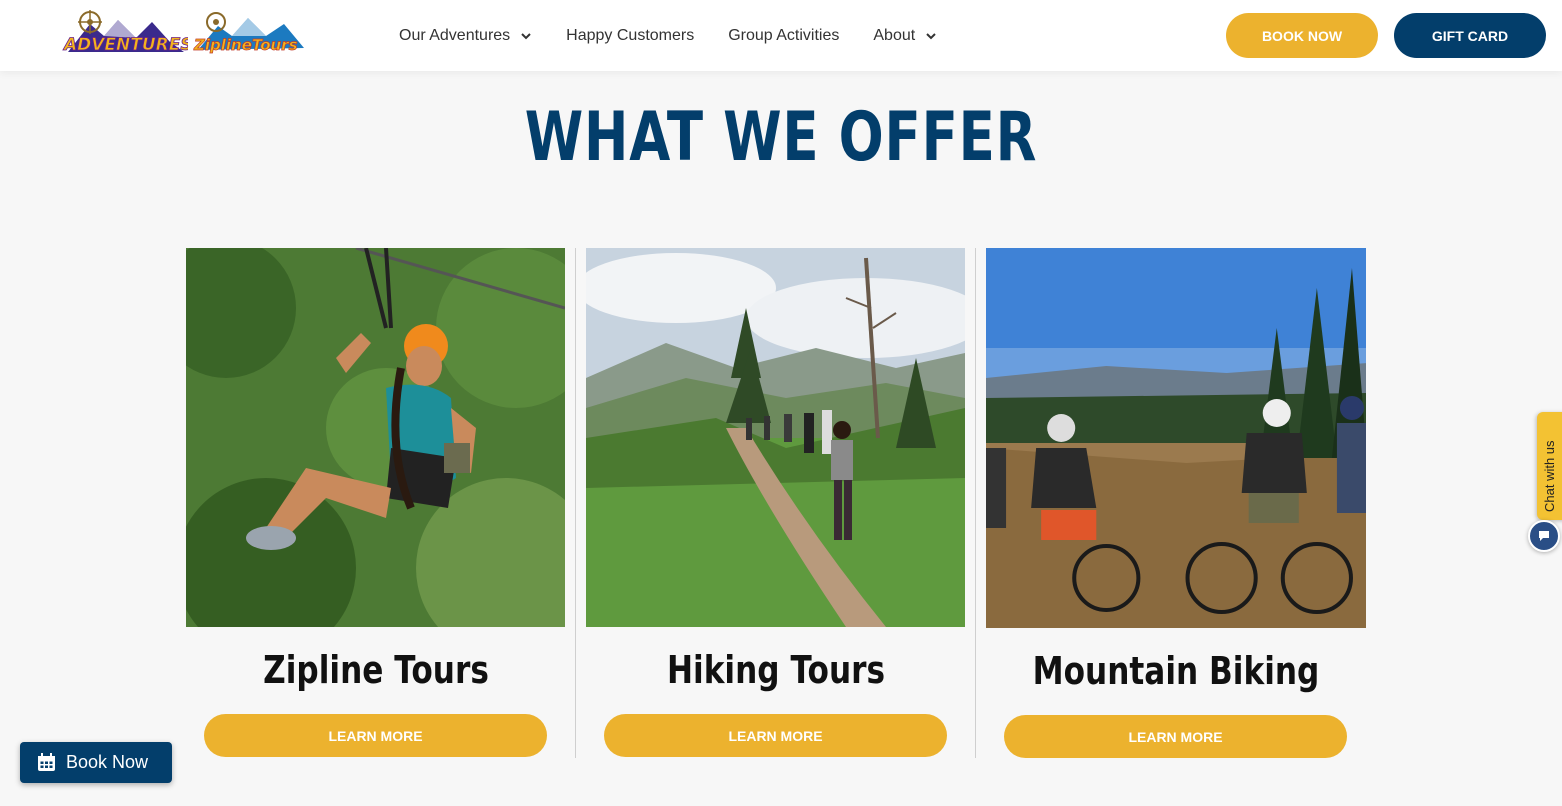 This screenshot has width=1562, height=806. I want to click on calendar-icon, so click(46, 762).